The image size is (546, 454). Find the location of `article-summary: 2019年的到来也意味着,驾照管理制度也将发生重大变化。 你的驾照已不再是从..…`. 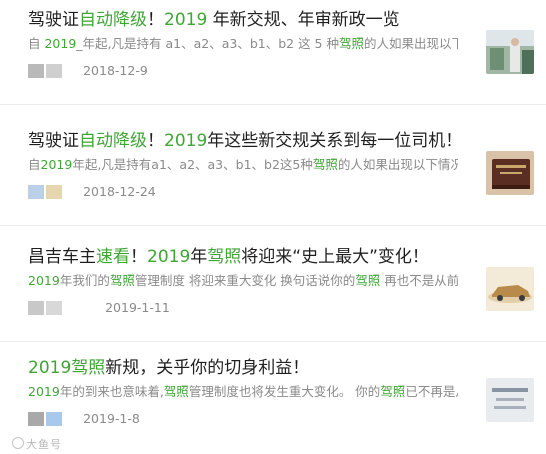

article-summary: 2019年的到来也意味着,驾照管理制度也将发生重大变化。 你的驾照已不再是从..… is located at coordinates (243, 391).